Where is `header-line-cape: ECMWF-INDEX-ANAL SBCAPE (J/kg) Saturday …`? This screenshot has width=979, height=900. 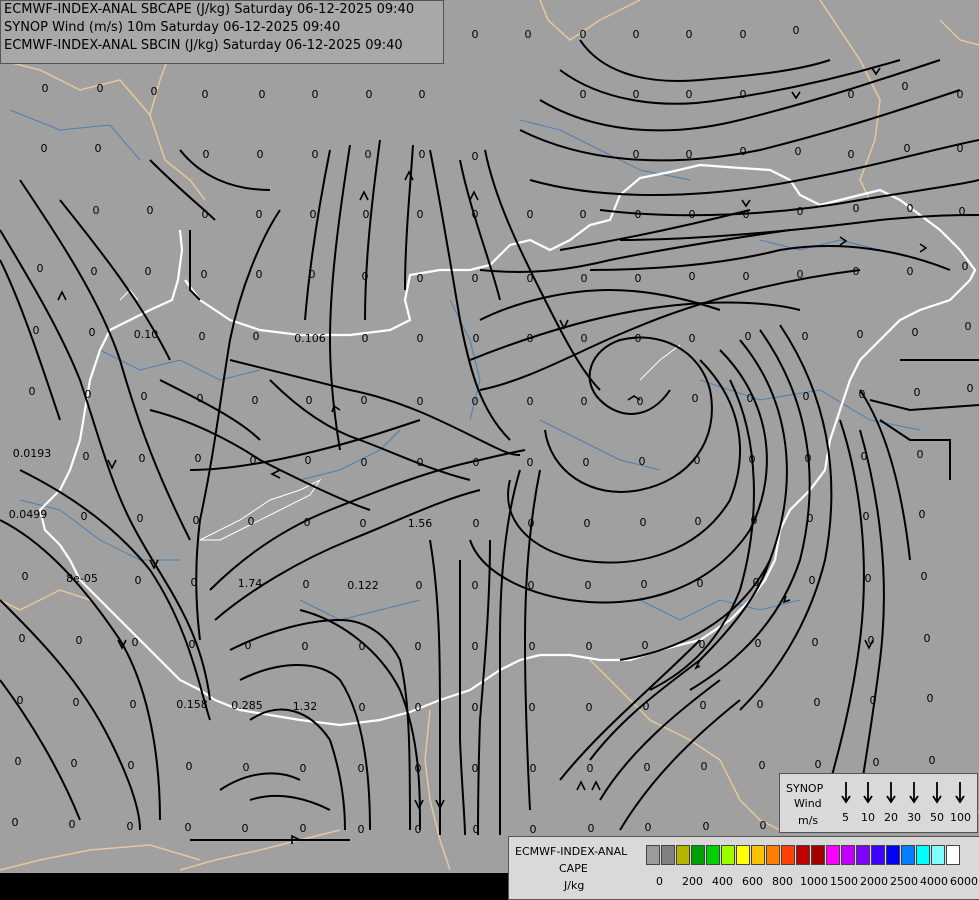 header-line-cape: ECMWF-INDEX-ANAL SBCAPE (J/kg) Saturday … is located at coordinates (209, 9).